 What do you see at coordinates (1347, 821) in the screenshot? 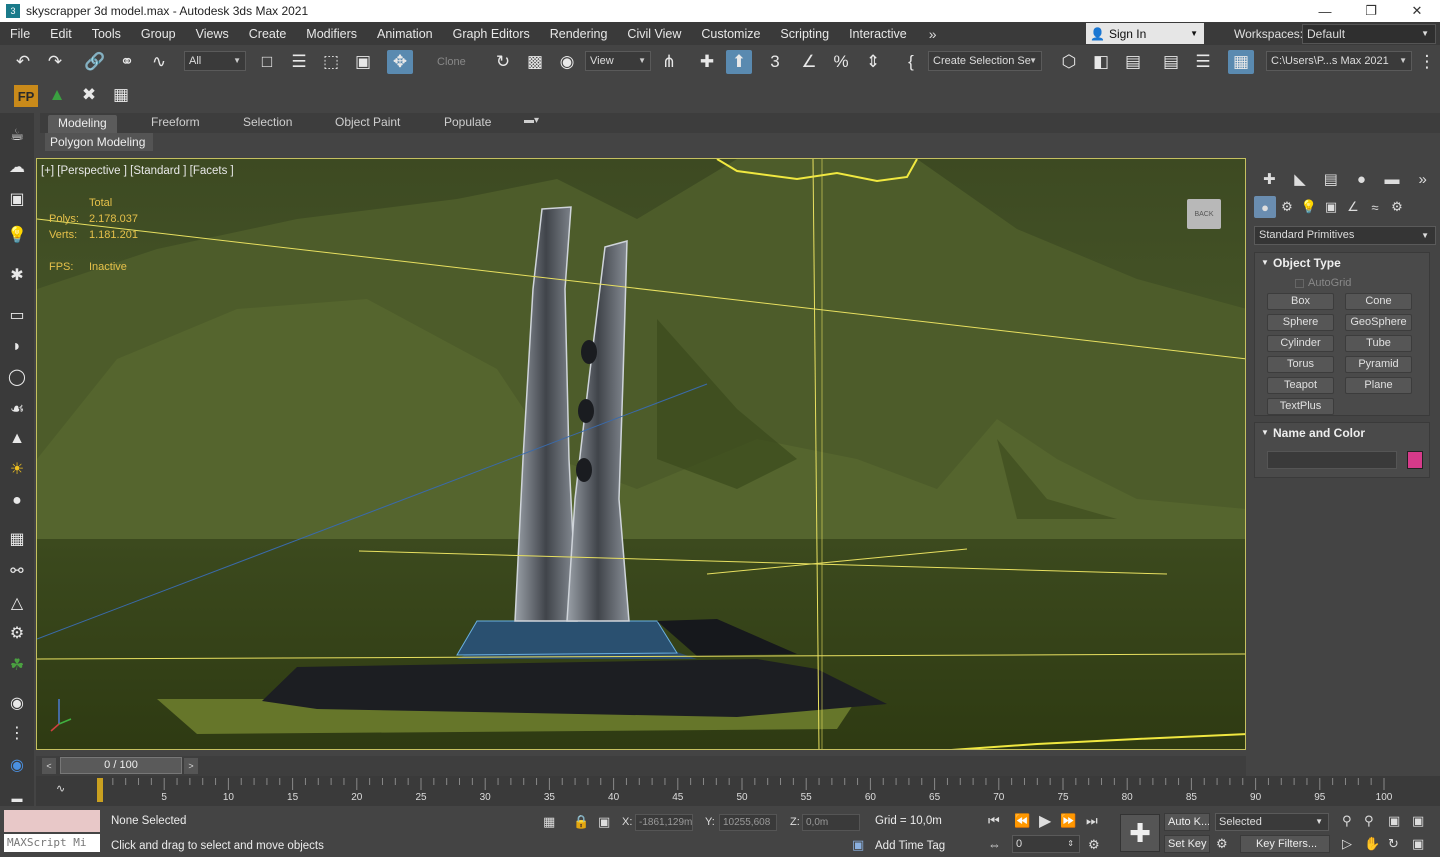
I see `zoom-icon: ⚲` at bounding box center [1347, 821].